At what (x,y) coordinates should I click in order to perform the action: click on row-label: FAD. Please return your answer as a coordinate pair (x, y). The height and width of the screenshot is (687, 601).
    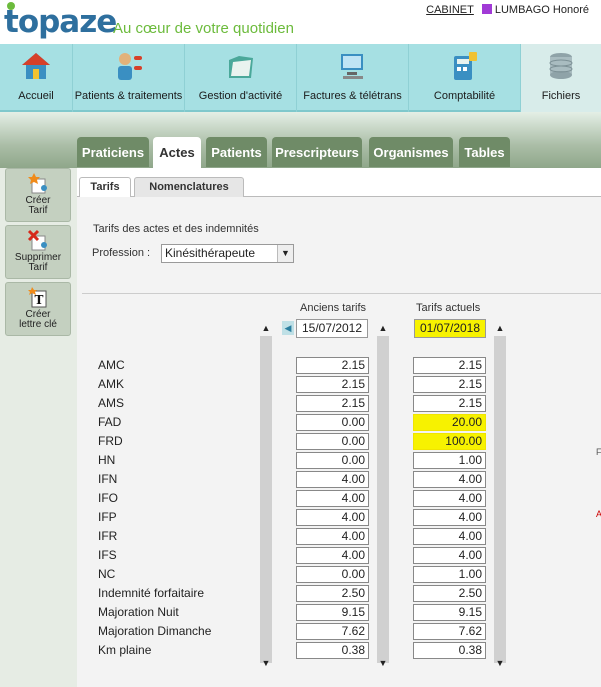
    Looking at the image, I should click on (110, 422).